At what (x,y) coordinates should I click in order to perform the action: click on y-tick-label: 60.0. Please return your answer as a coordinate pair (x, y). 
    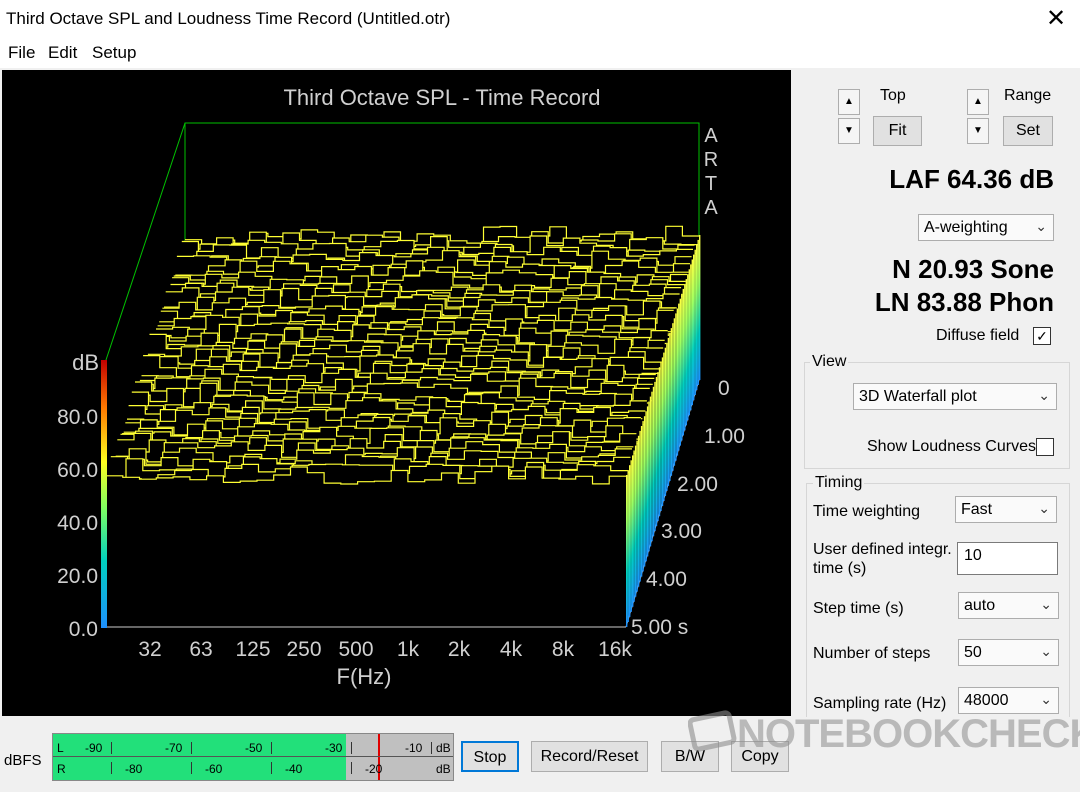
    Looking at the image, I should click on (77, 470).